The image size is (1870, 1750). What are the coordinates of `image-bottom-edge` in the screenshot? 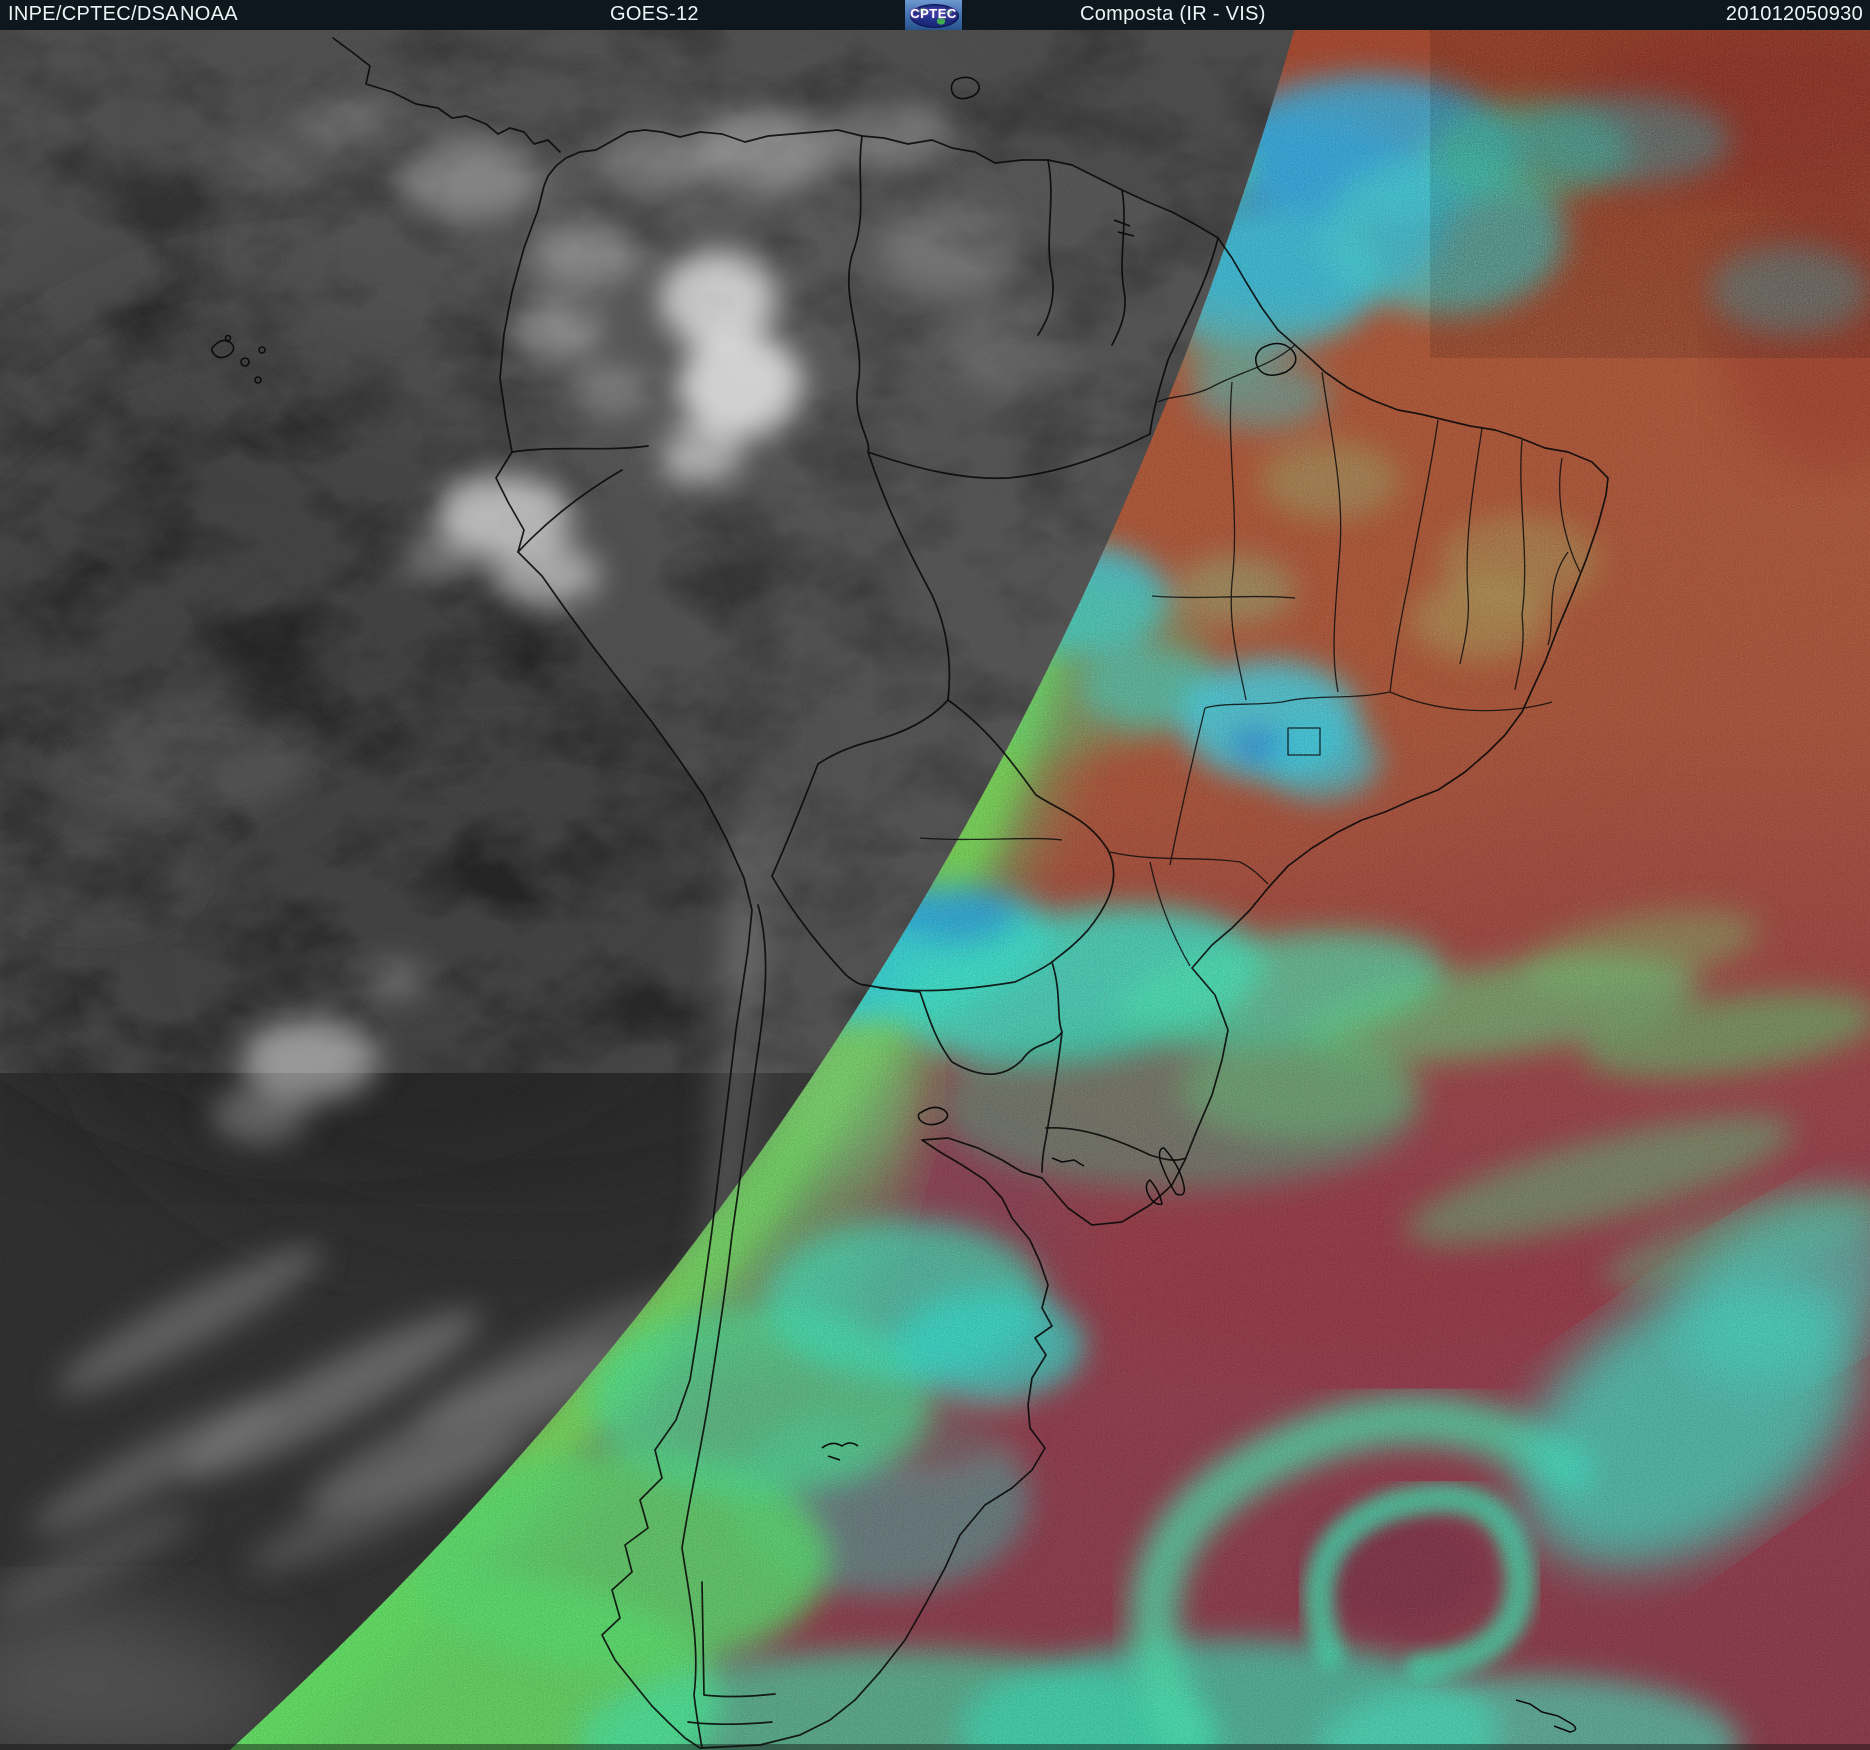 It's located at (935, 1747).